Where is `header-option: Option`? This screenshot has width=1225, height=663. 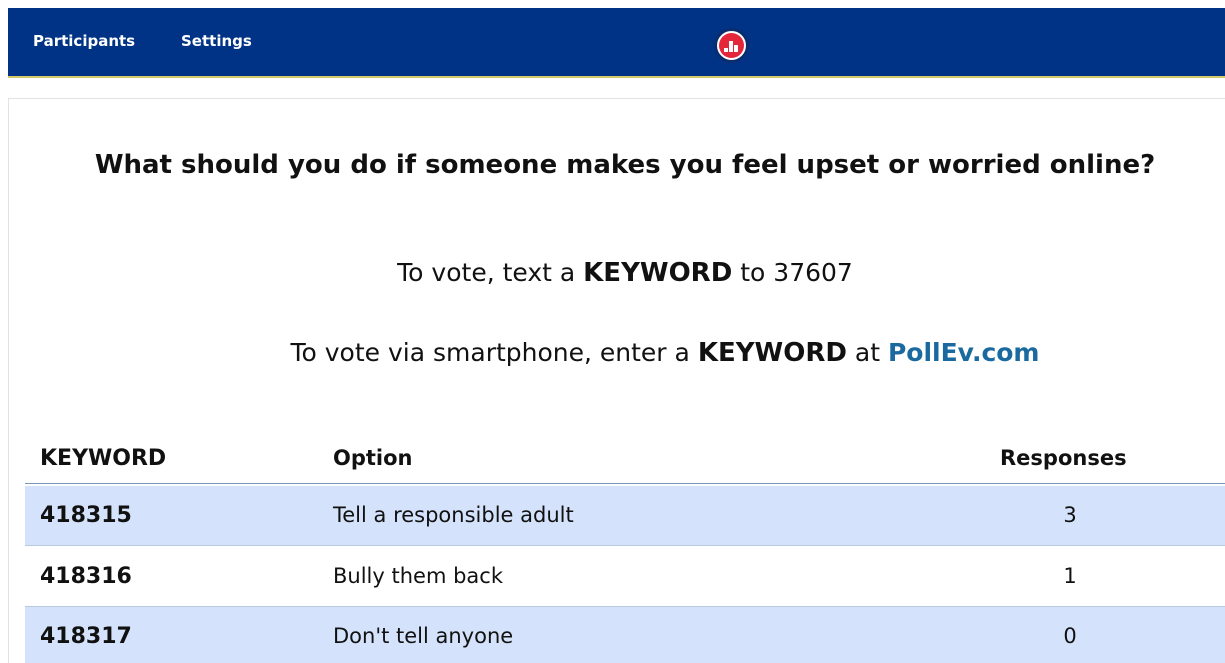 header-option: Option is located at coordinates (373, 458).